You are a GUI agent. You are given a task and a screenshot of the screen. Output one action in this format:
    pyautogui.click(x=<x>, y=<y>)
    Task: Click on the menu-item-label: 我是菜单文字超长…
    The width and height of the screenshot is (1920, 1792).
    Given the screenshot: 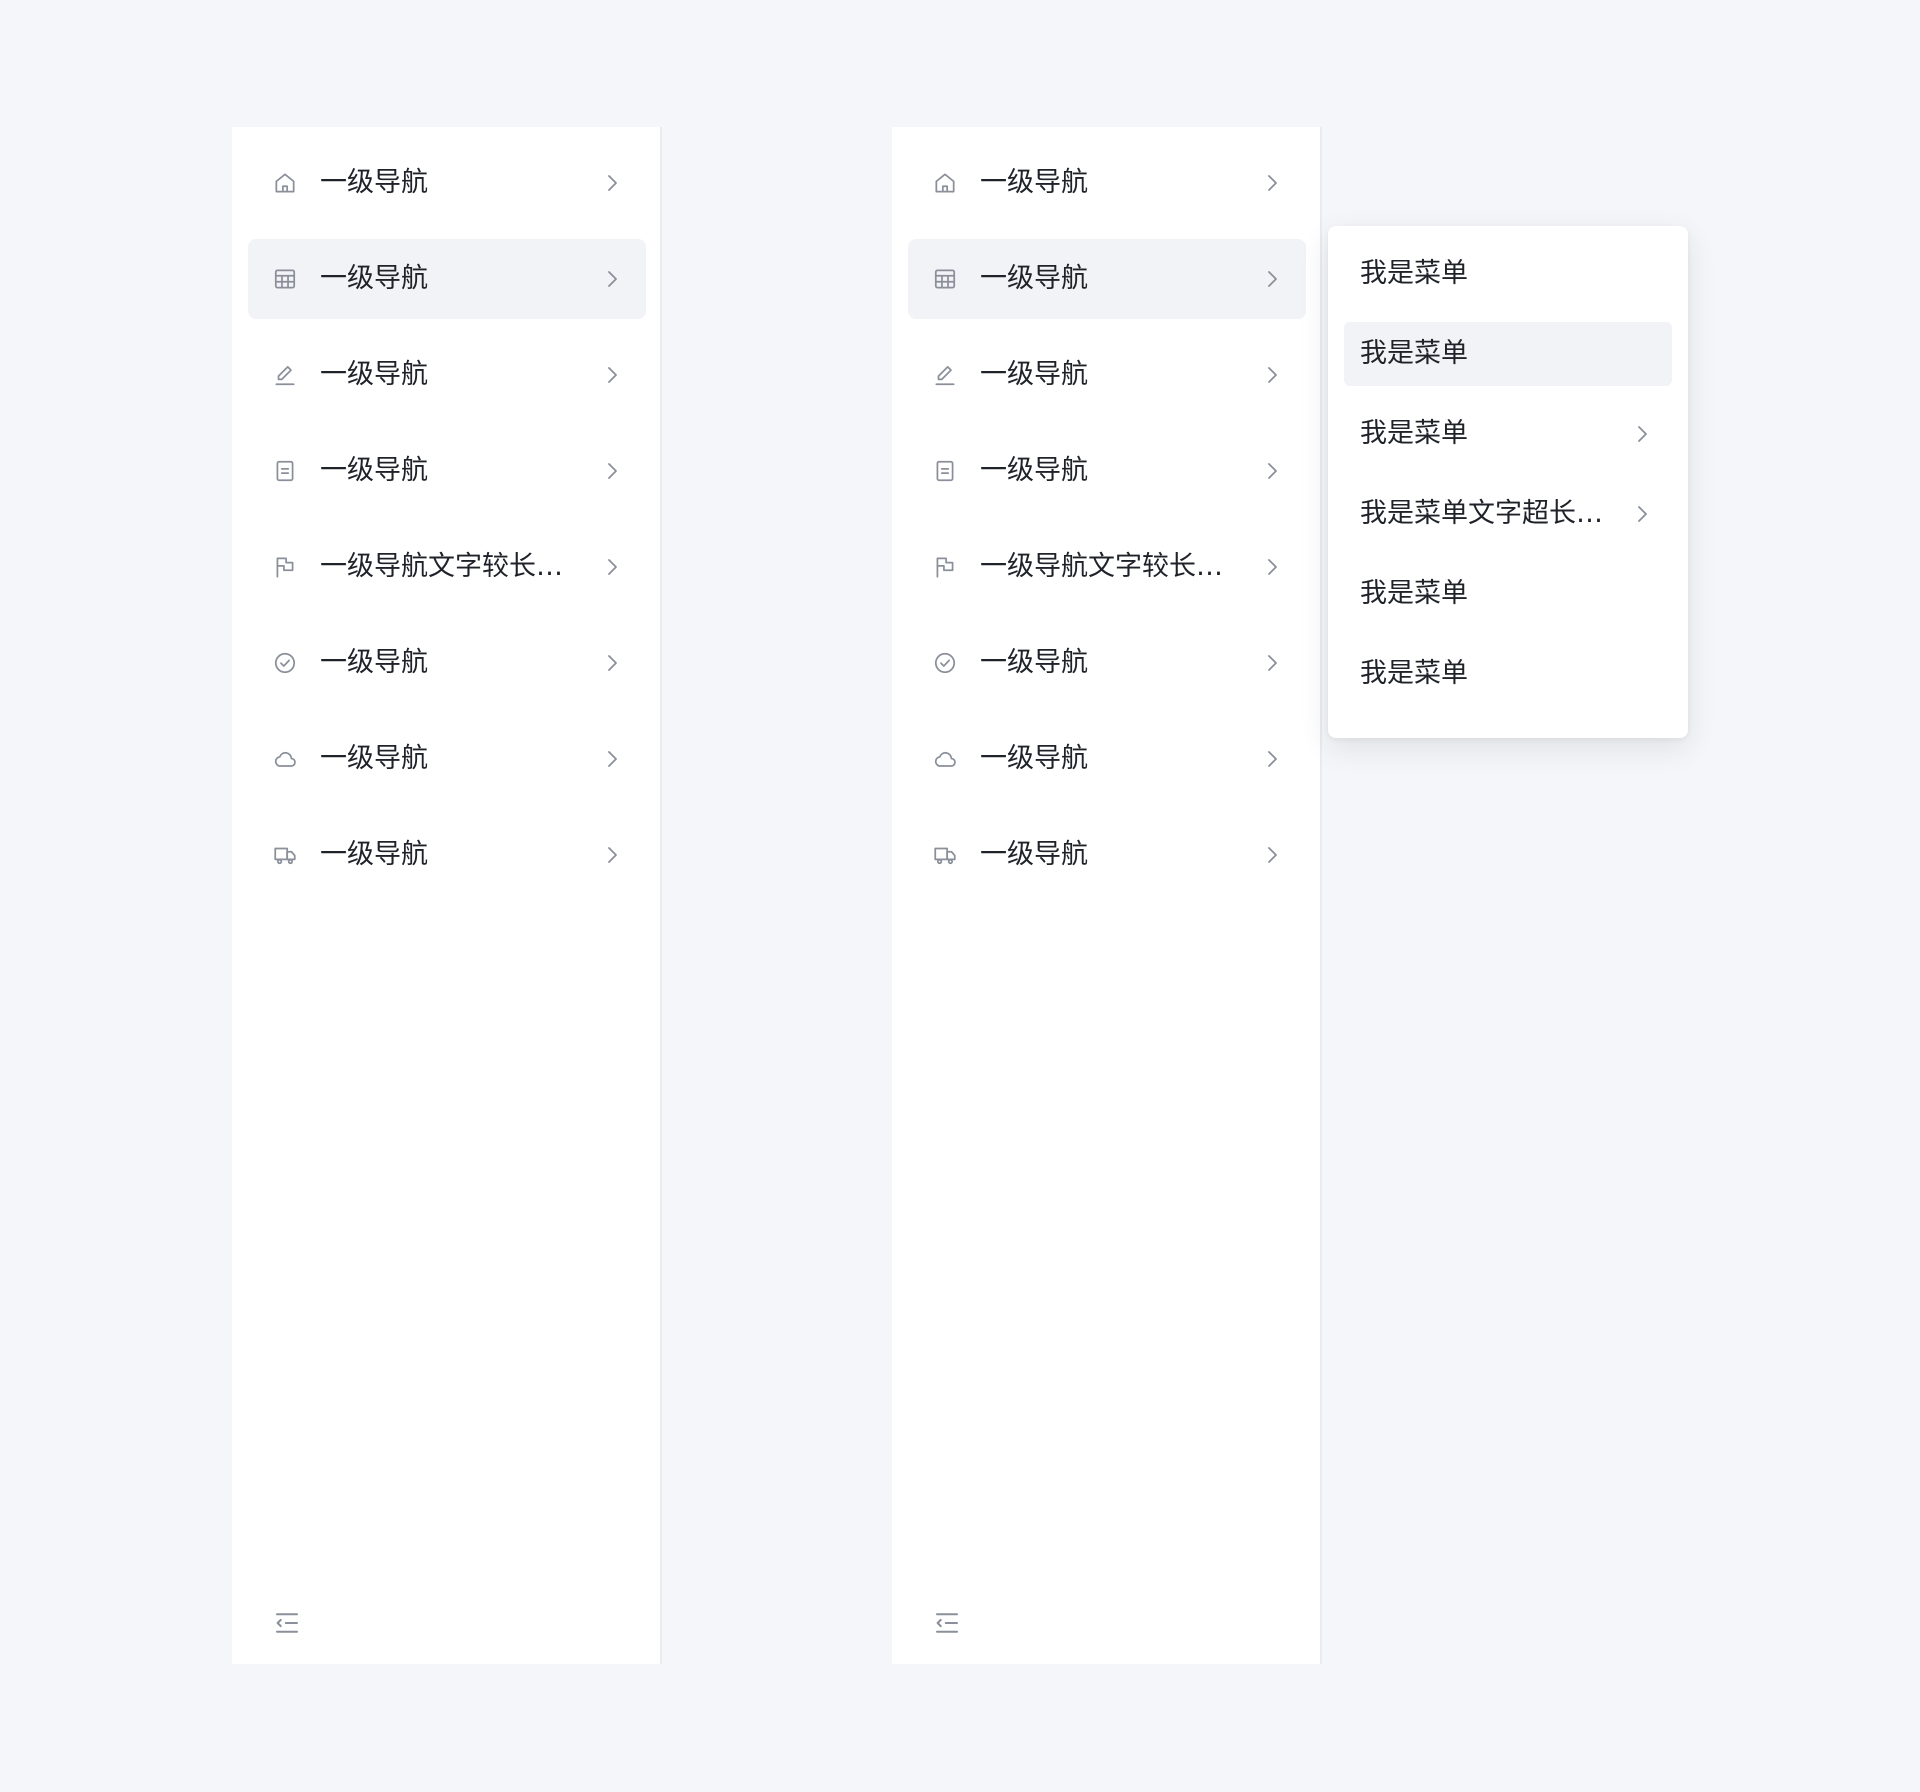 What is the action you would take?
    pyautogui.click(x=1481, y=513)
    